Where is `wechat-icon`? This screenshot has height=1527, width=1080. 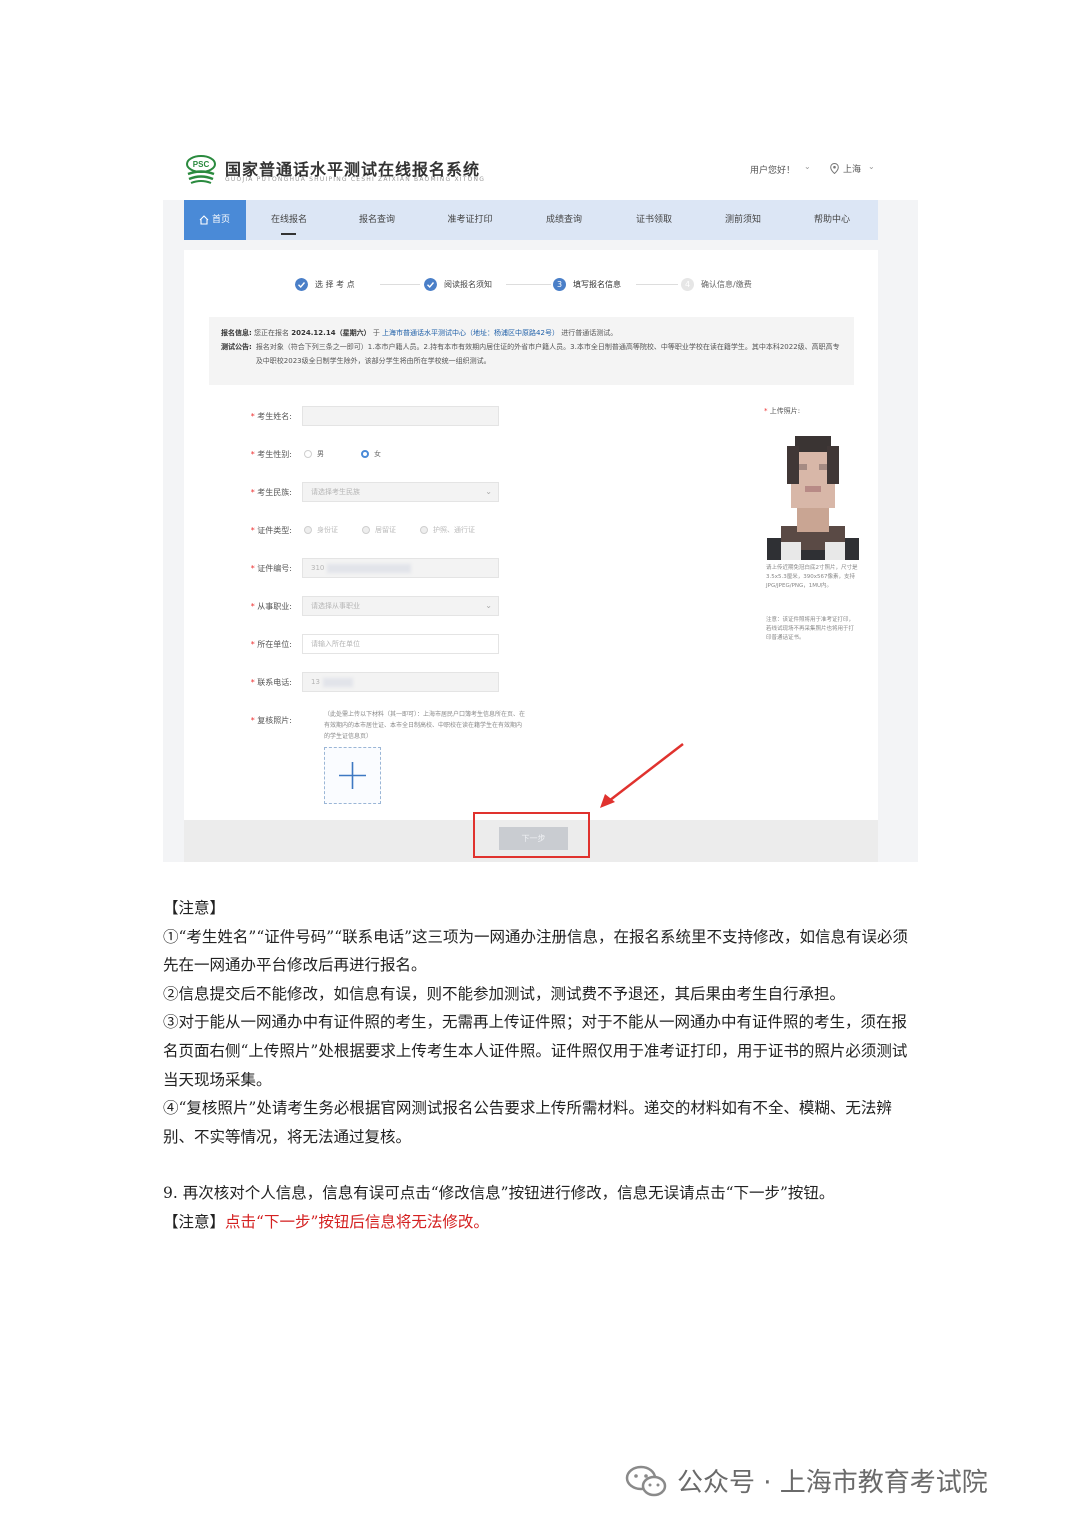 wechat-icon is located at coordinates (646, 1480).